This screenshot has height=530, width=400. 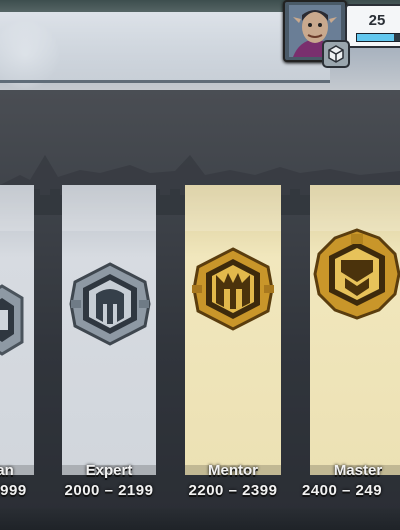 What do you see at coordinates (233, 470) in the screenshot?
I see `rank-name-mentor: Mentor` at bounding box center [233, 470].